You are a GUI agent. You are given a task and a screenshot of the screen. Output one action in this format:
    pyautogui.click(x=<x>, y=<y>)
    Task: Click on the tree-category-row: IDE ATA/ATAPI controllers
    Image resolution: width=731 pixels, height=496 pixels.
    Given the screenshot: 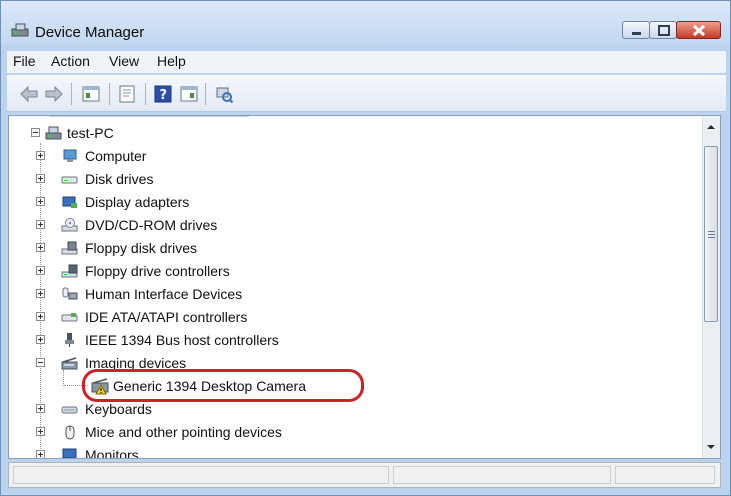 What is the action you would take?
    pyautogui.click(x=354, y=317)
    